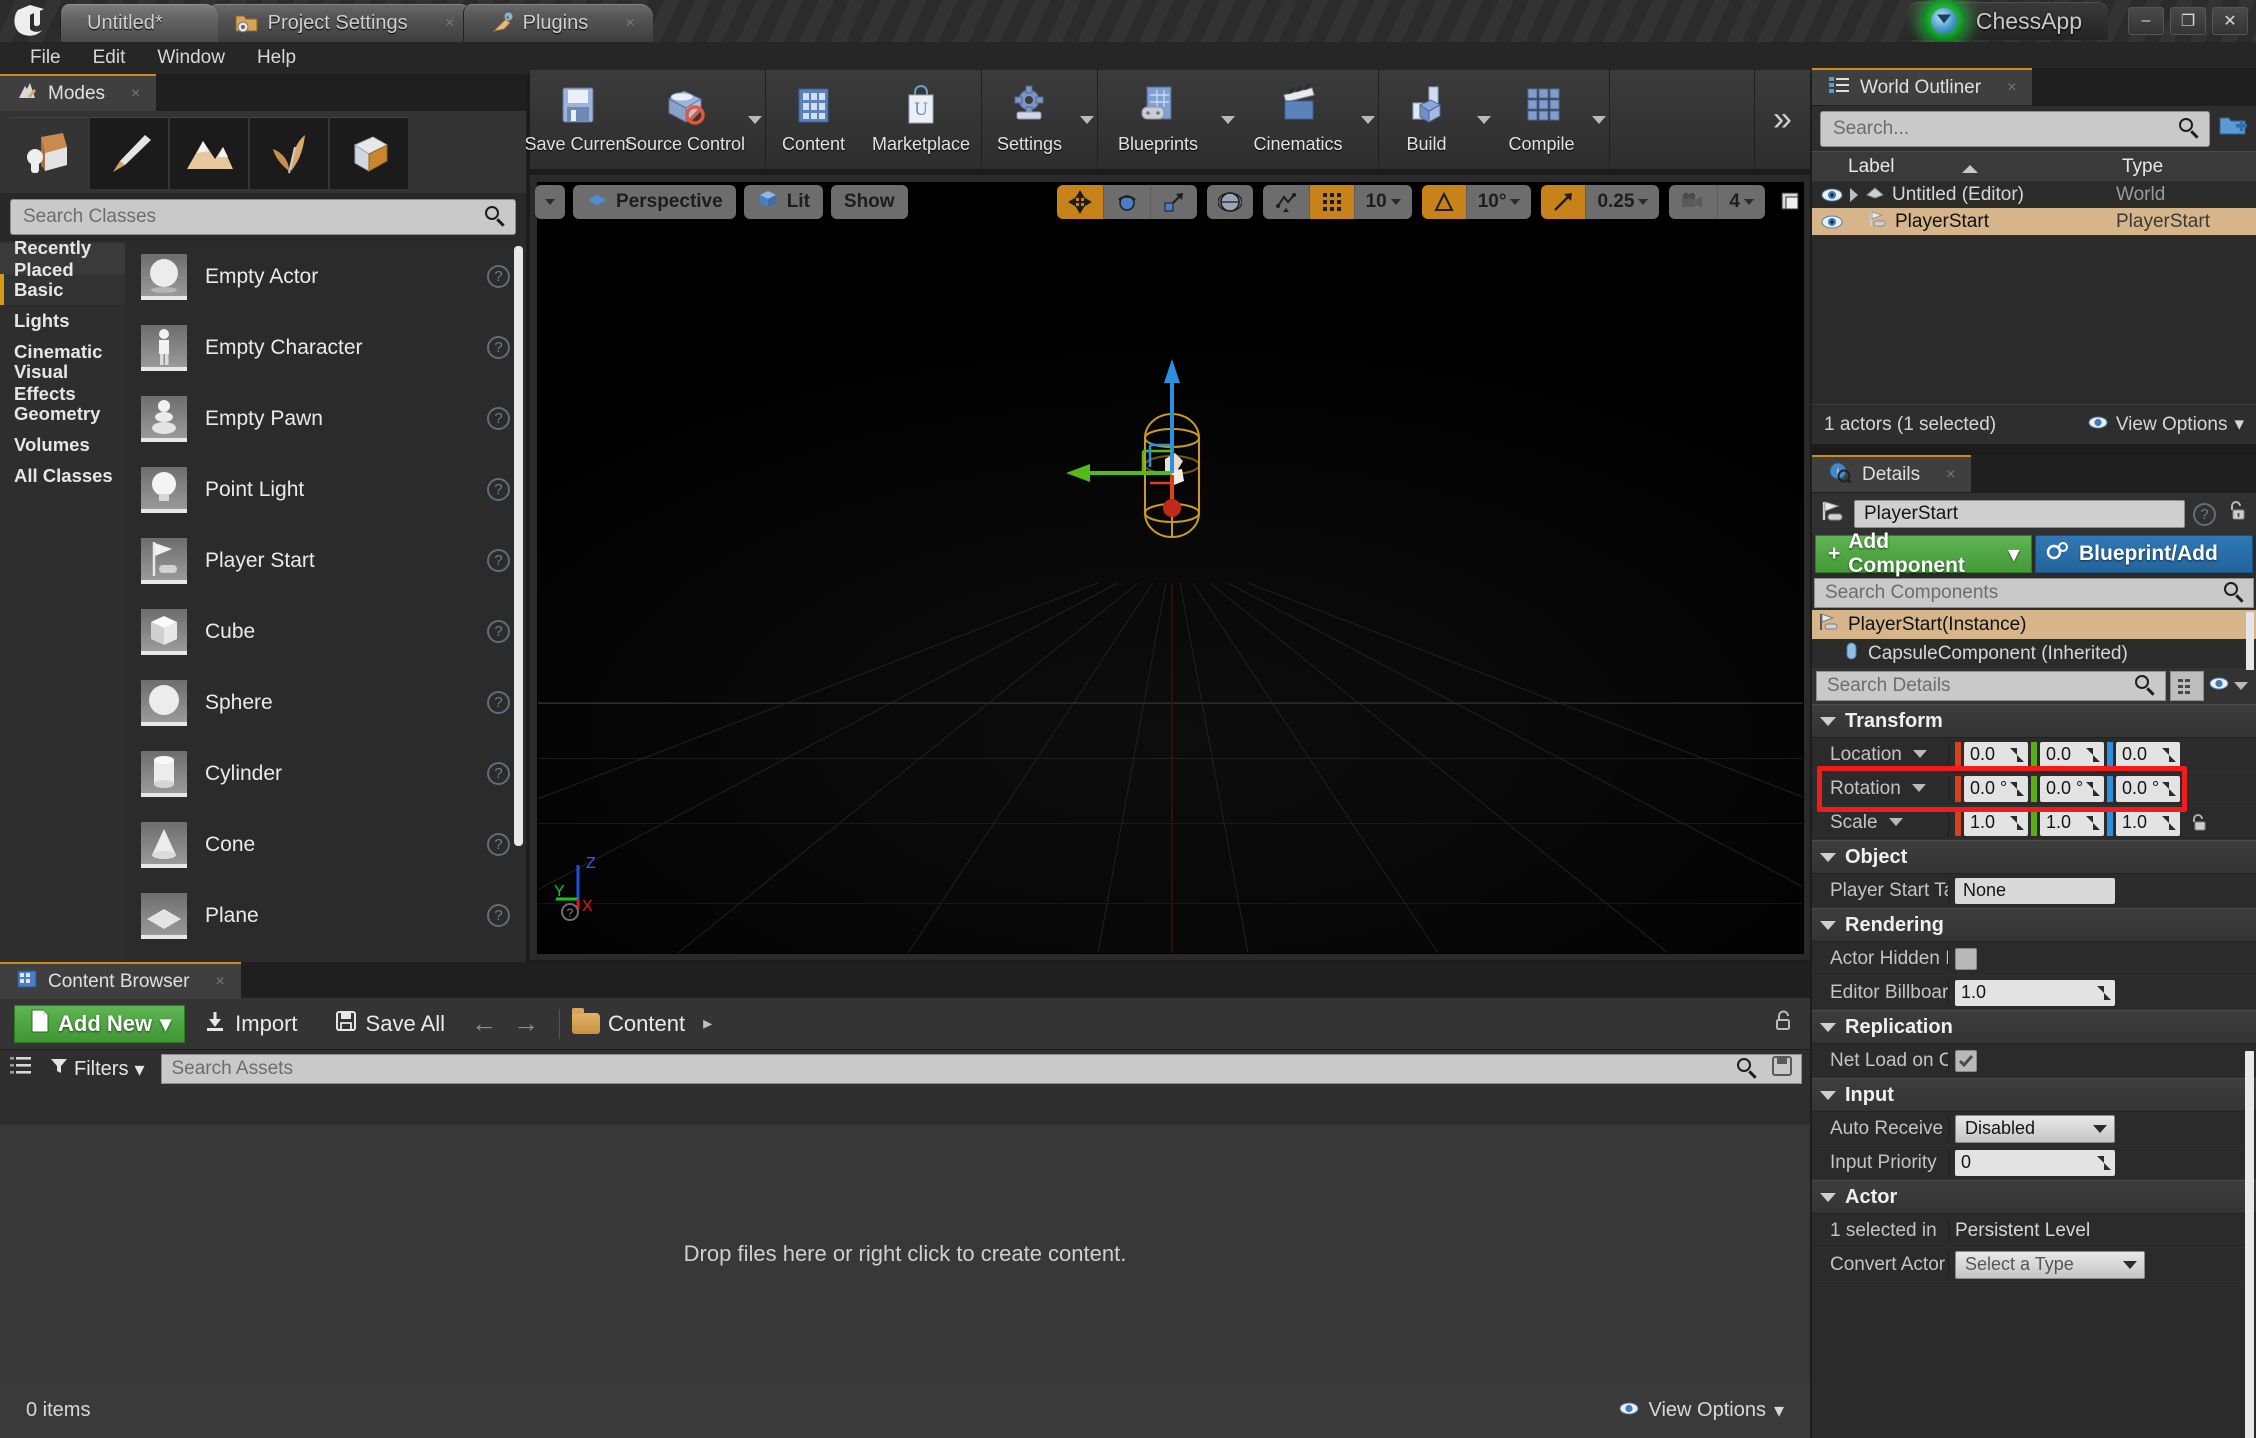 Image resolution: width=2256 pixels, height=1438 pixels. I want to click on auto-receive-input-dropdown: Disabled, so click(2035, 1128).